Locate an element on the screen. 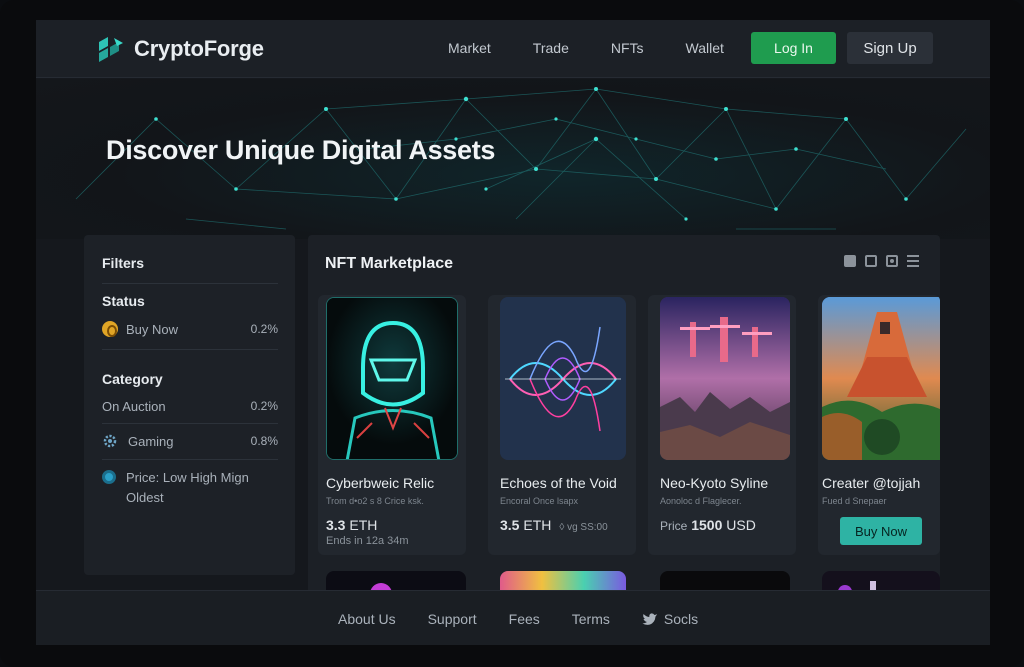  socials-label: Socls is located at coordinates (681, 619).